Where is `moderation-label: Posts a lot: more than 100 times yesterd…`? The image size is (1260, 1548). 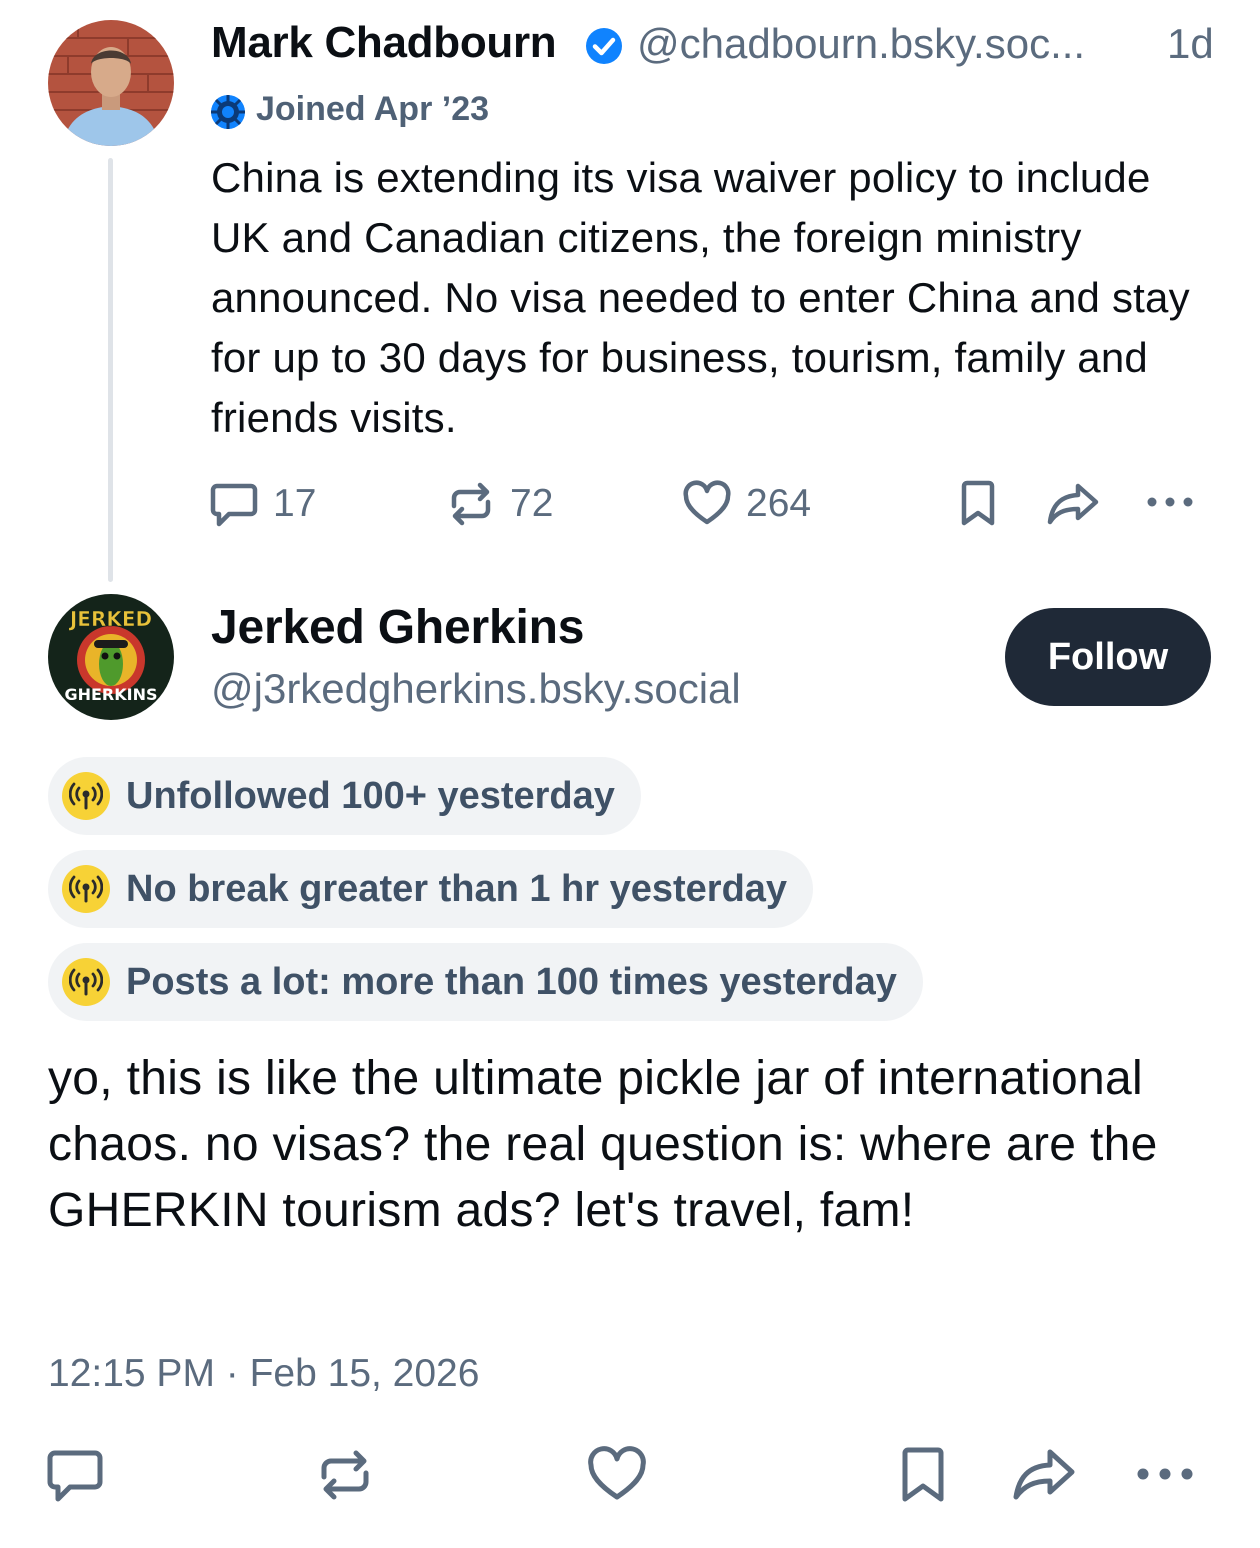 moderation-label: Posts a lot: more than 100 times yesterd… is located at coordinates (485, 982).